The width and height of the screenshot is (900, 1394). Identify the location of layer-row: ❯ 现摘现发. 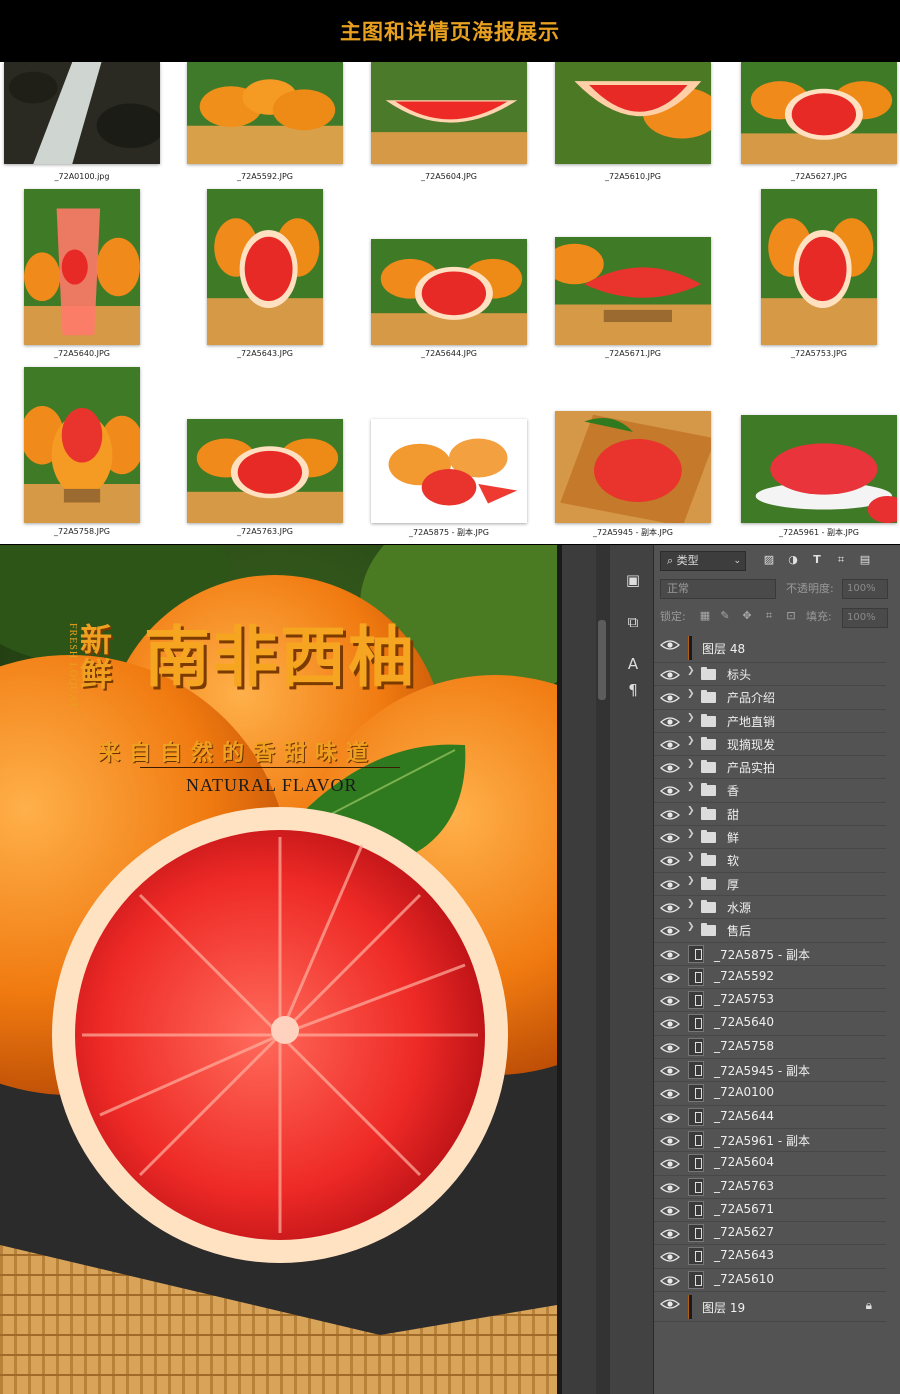
(770, 744).